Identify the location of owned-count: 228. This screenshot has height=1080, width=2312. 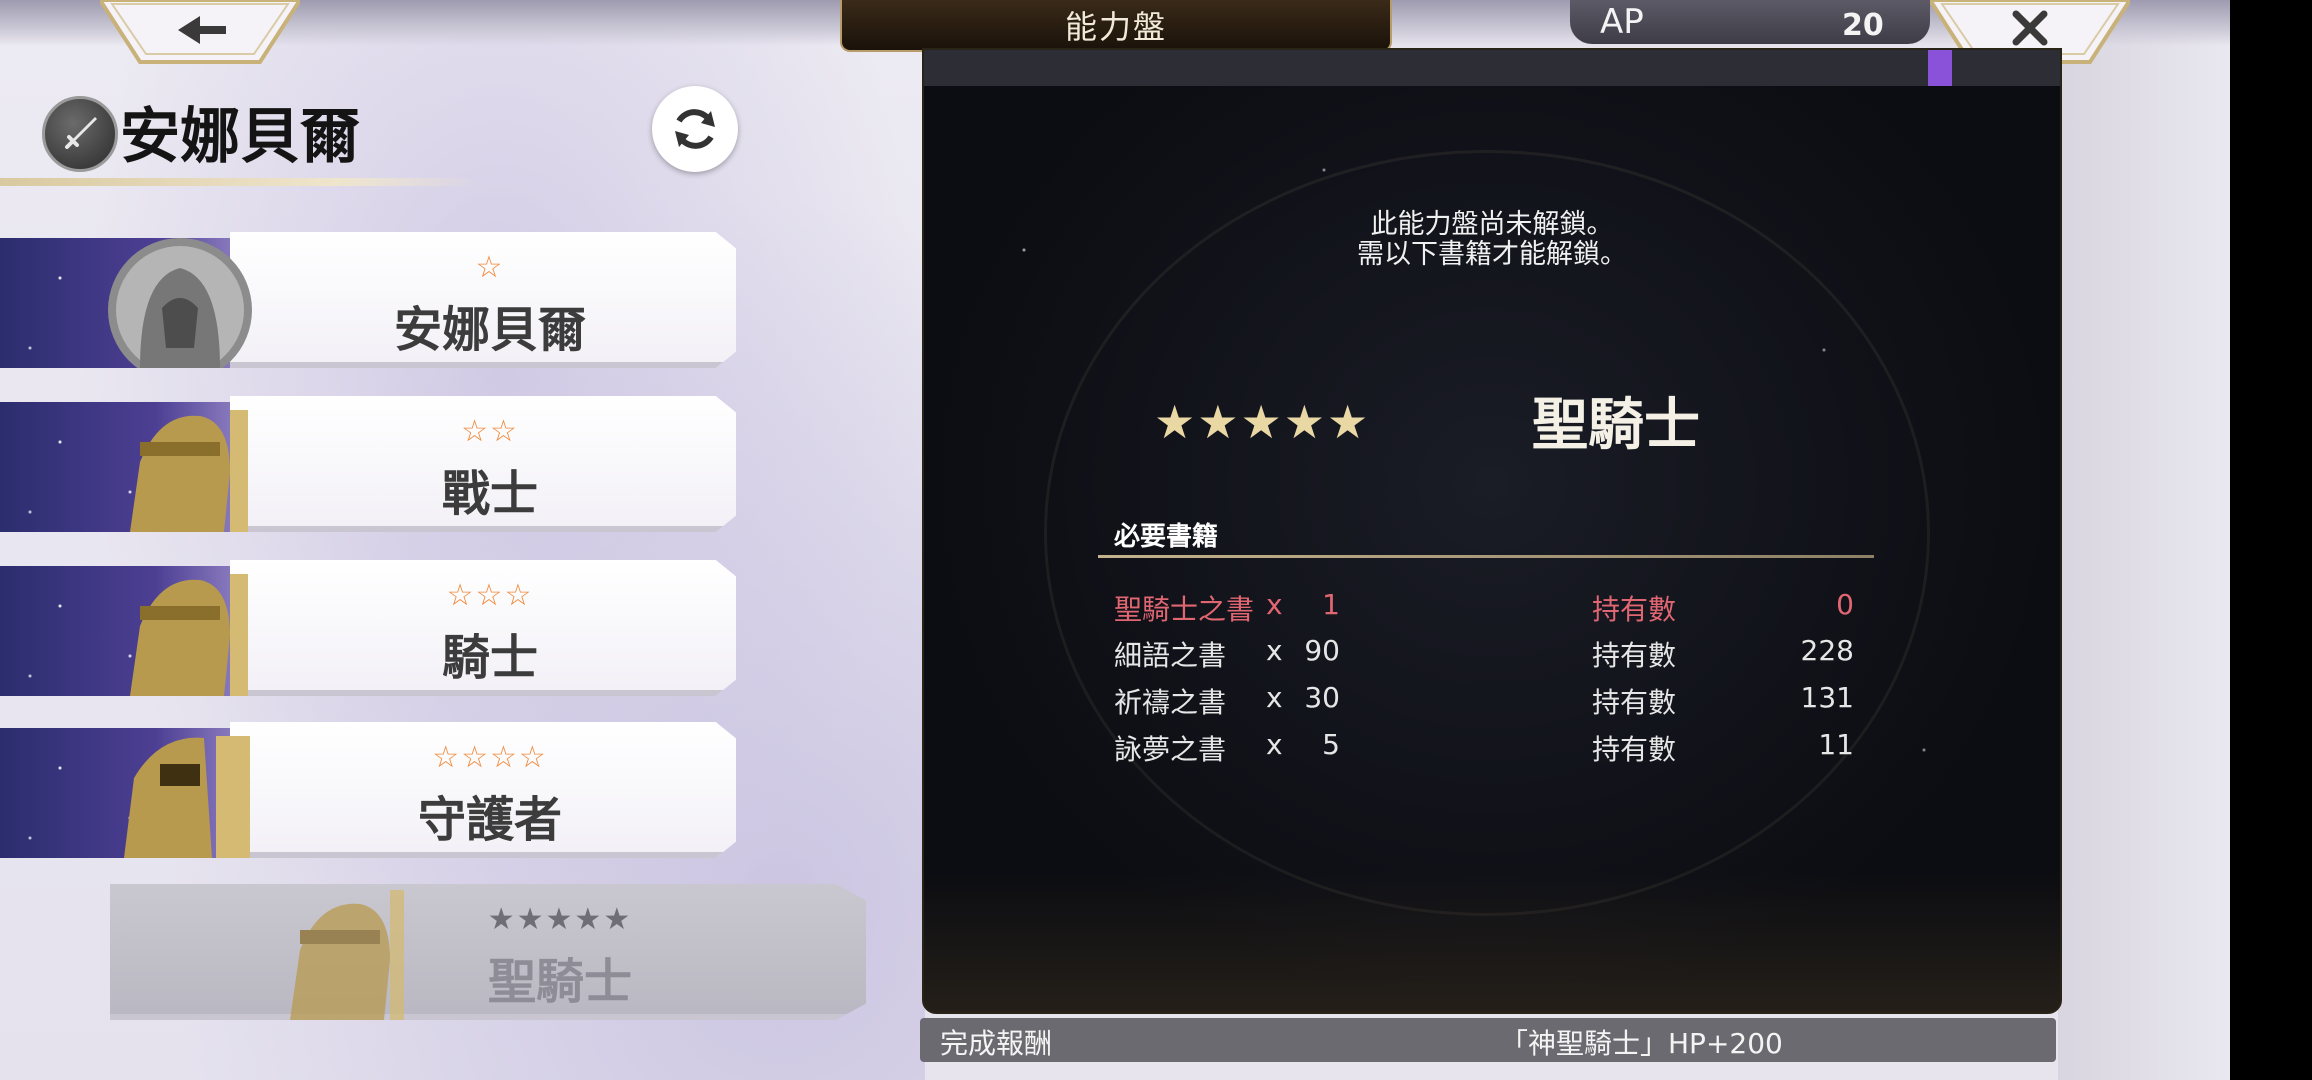
(1827, 650).